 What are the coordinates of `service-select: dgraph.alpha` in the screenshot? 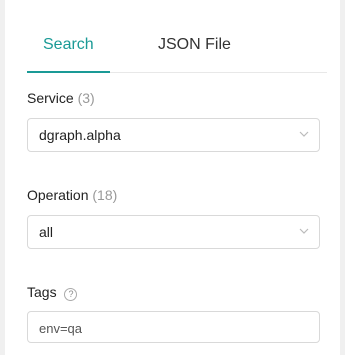 It's located at (173, 135).